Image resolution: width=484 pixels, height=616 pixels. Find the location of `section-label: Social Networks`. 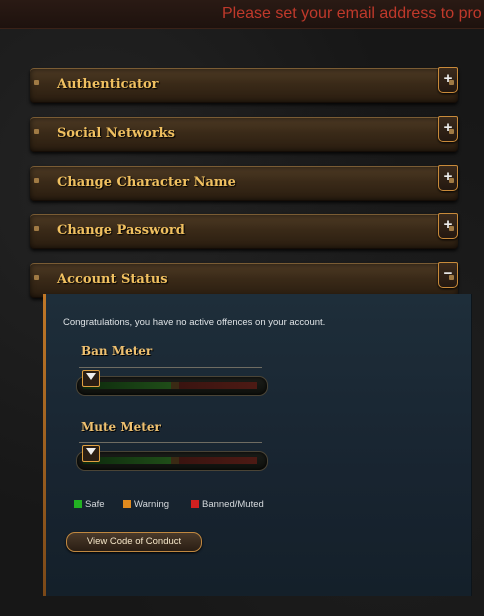

section-label: Social Networks is located at coordinates (116, 133).